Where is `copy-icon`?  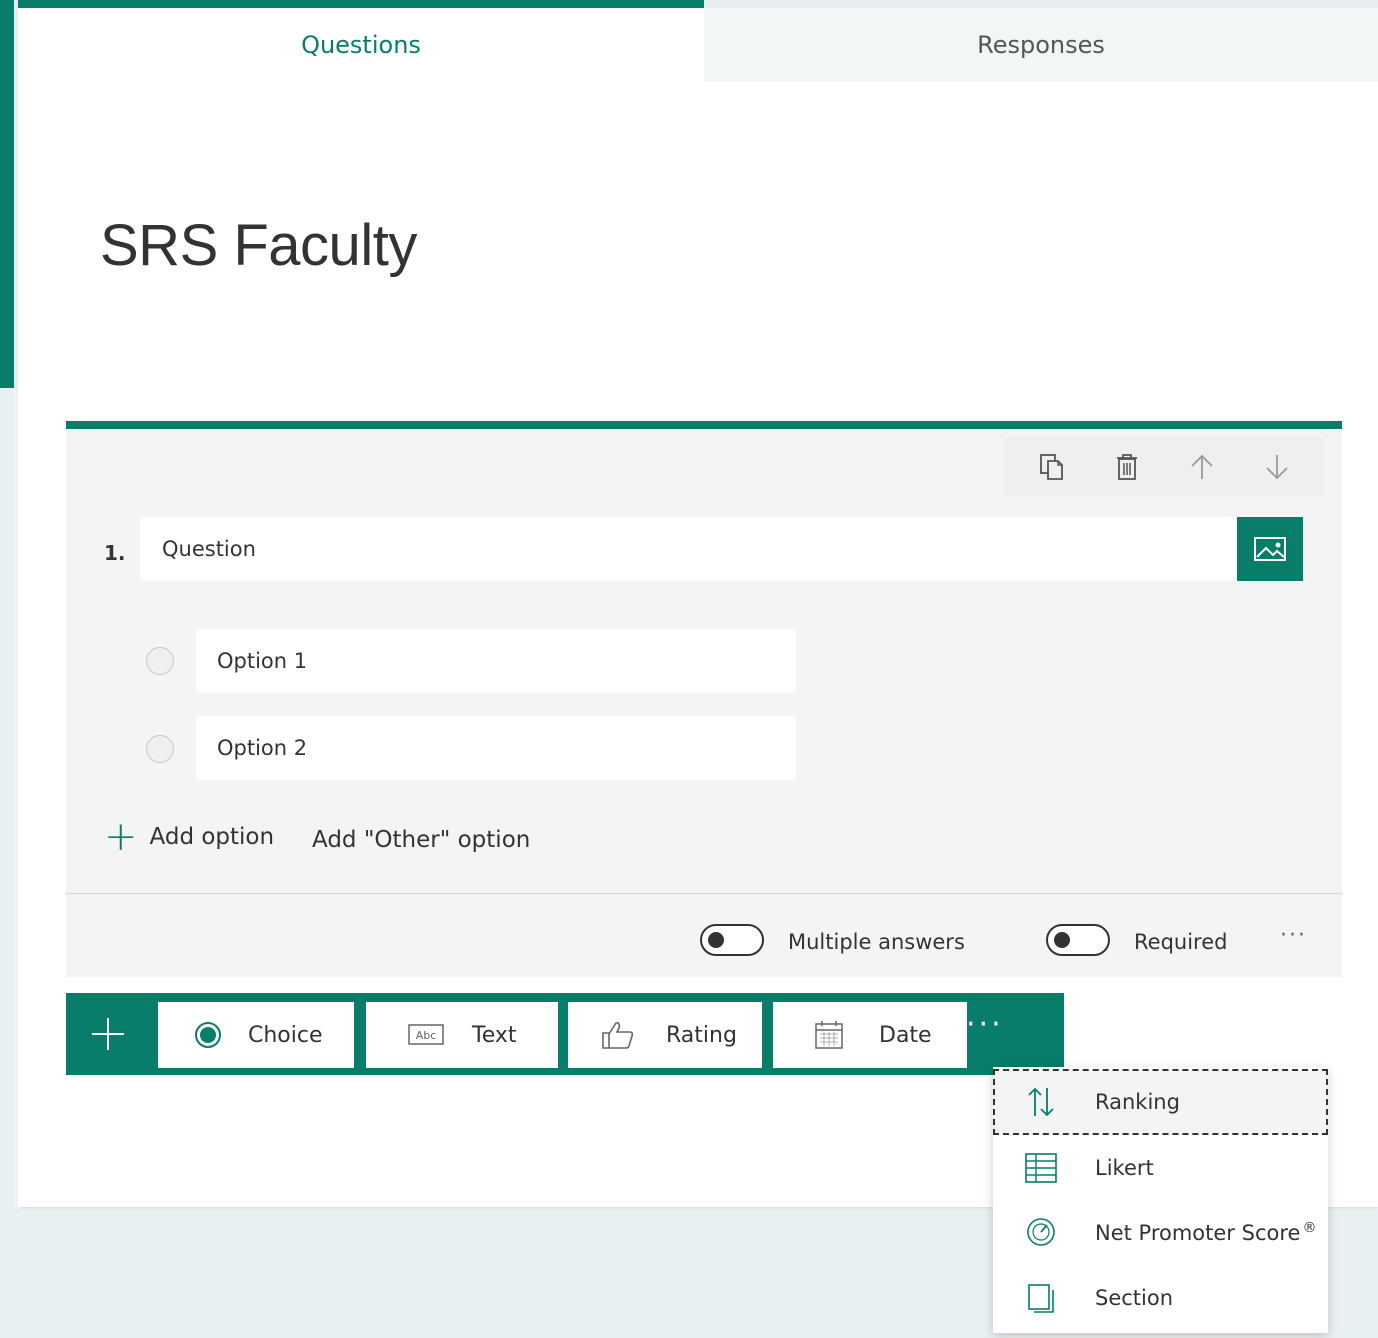
copy-icon is located at coordinates (1051, 467).